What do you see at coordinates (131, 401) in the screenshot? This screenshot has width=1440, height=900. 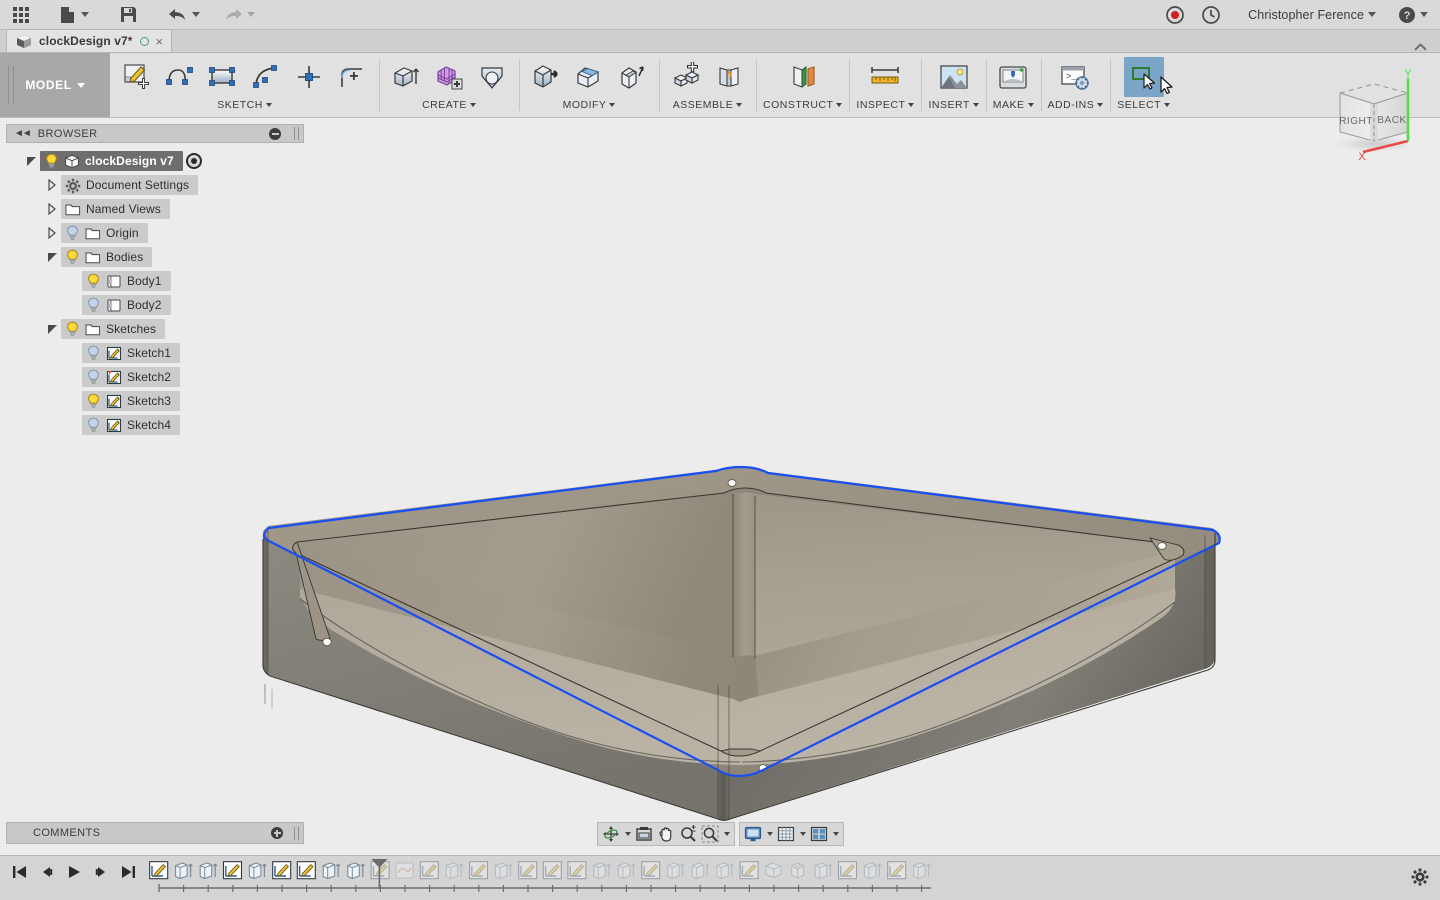 I see `browser-tree-item-content: Sketch3` at bounding box center [131, 401].